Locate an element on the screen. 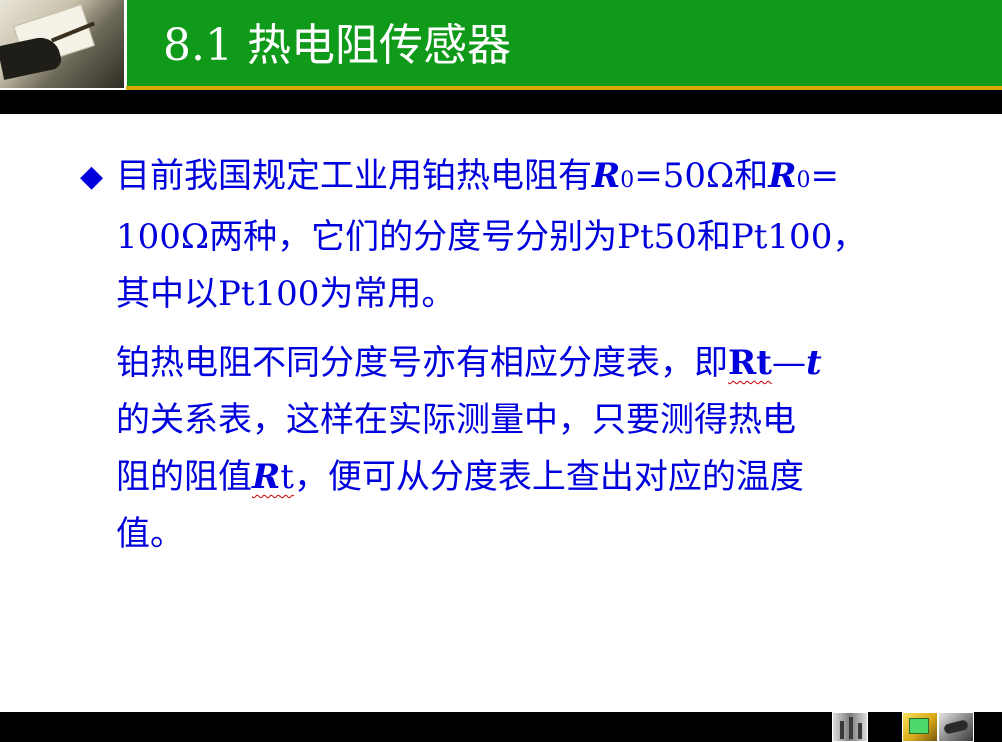 This screenshot has width=1002, height=742. paragraph-1-line-1: 目前我国规定工业用铂热电阻有R0=50Ω和R0= is located at coordinates (477, 176).